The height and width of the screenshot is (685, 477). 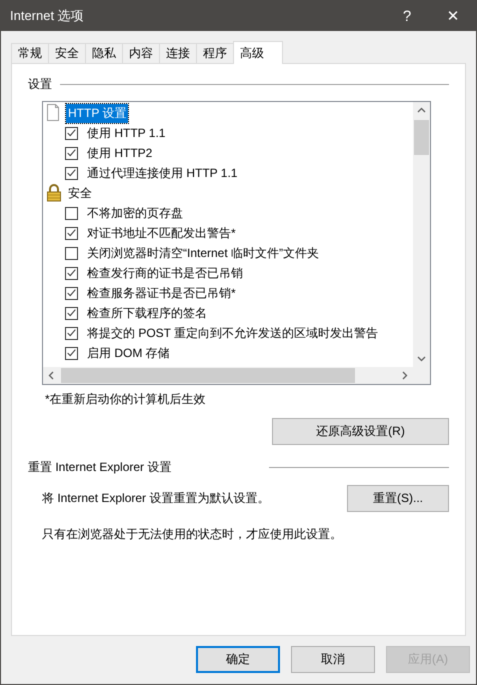 I want to click on page-icon, so click(x=54, y=113).